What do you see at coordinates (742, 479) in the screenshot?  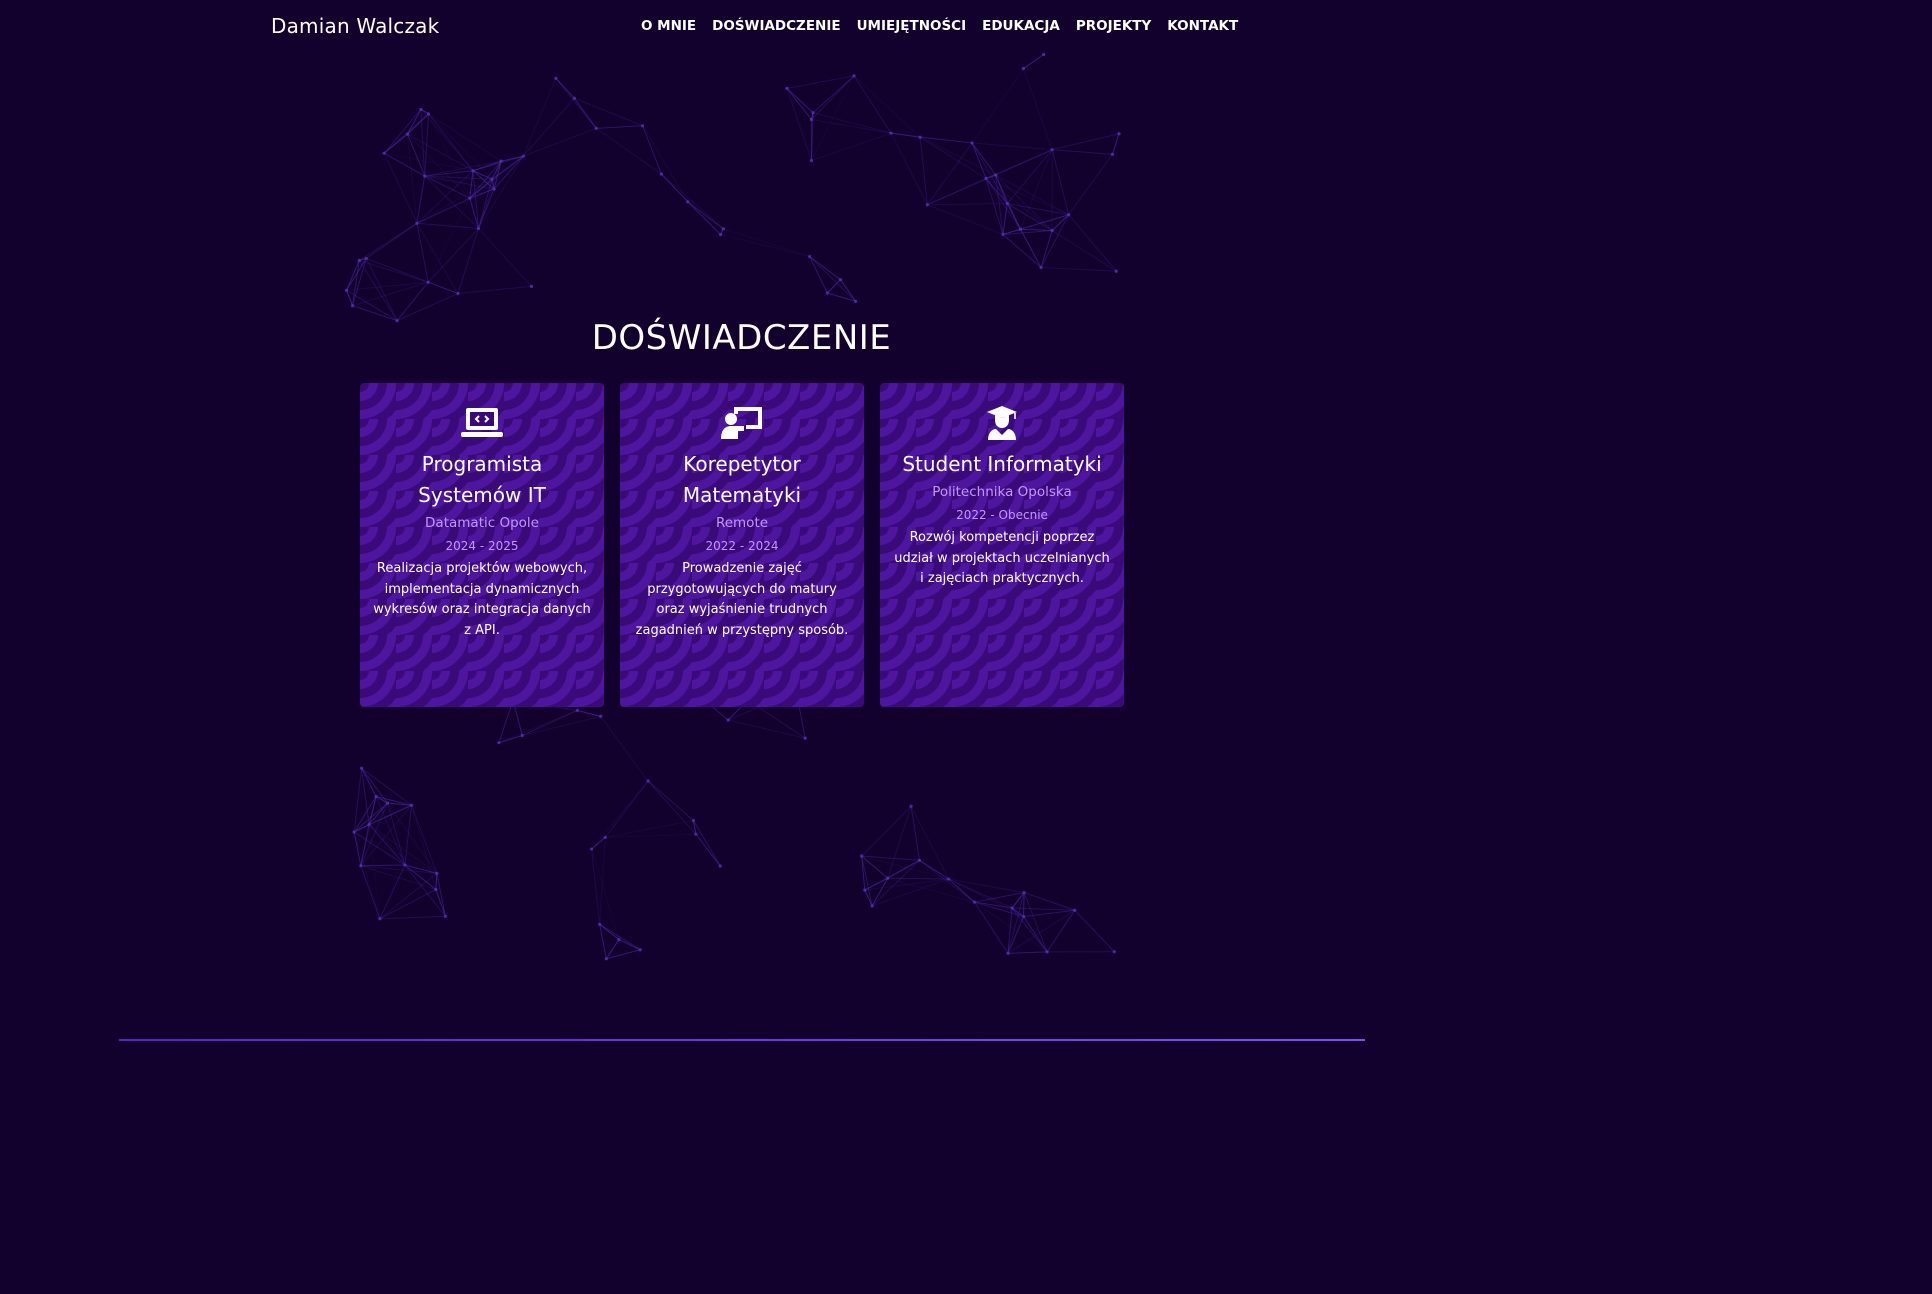 I see `card-title: Korepetytor Matematyki` at bounding box center [742, 479].